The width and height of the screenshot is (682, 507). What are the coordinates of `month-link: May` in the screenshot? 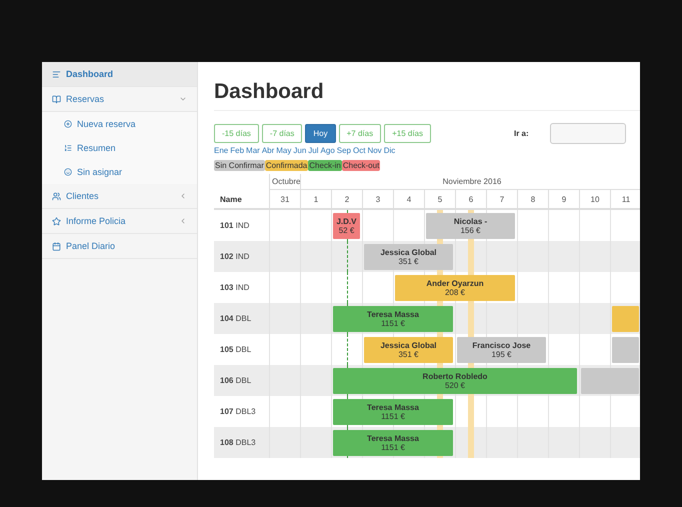 It's located at (284, 150).